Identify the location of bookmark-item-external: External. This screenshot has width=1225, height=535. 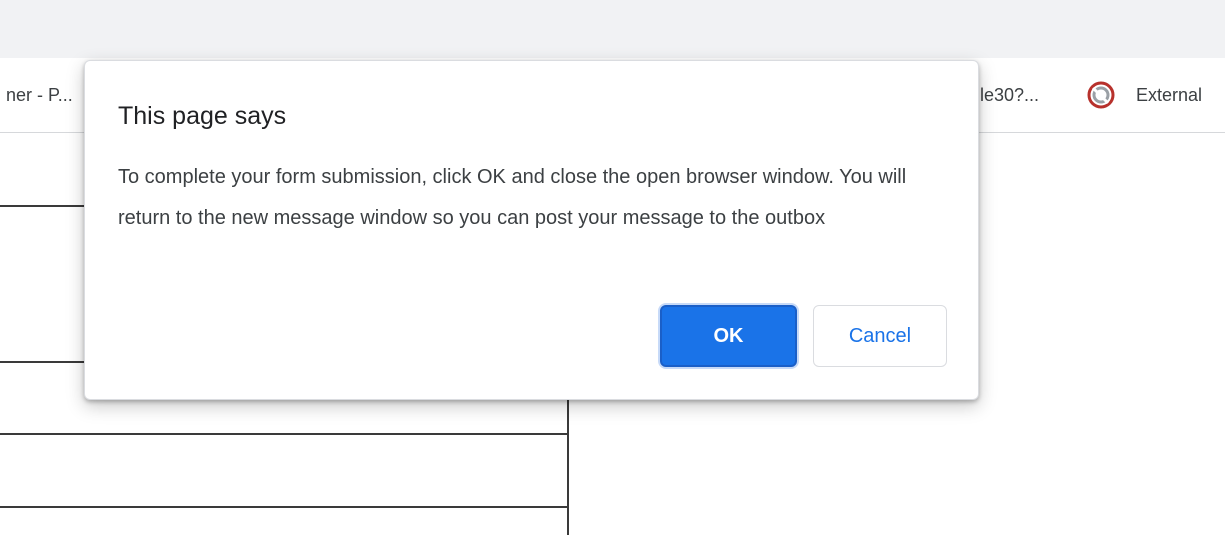
(1169, 95).